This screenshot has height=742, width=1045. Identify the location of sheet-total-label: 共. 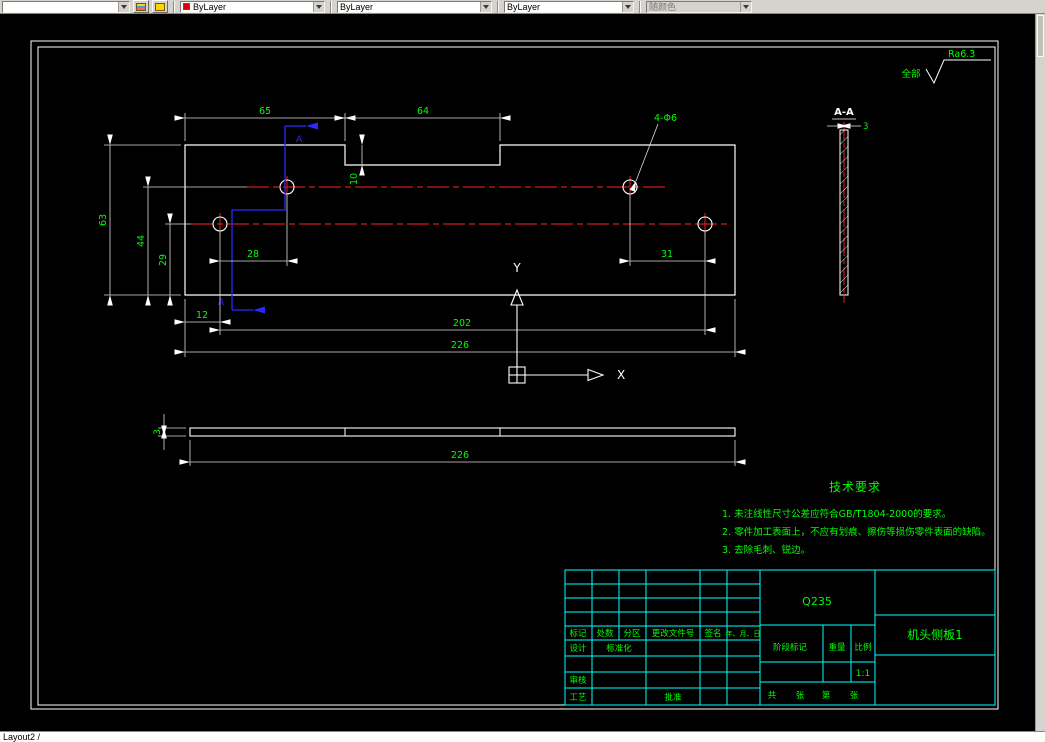
(772, 696).